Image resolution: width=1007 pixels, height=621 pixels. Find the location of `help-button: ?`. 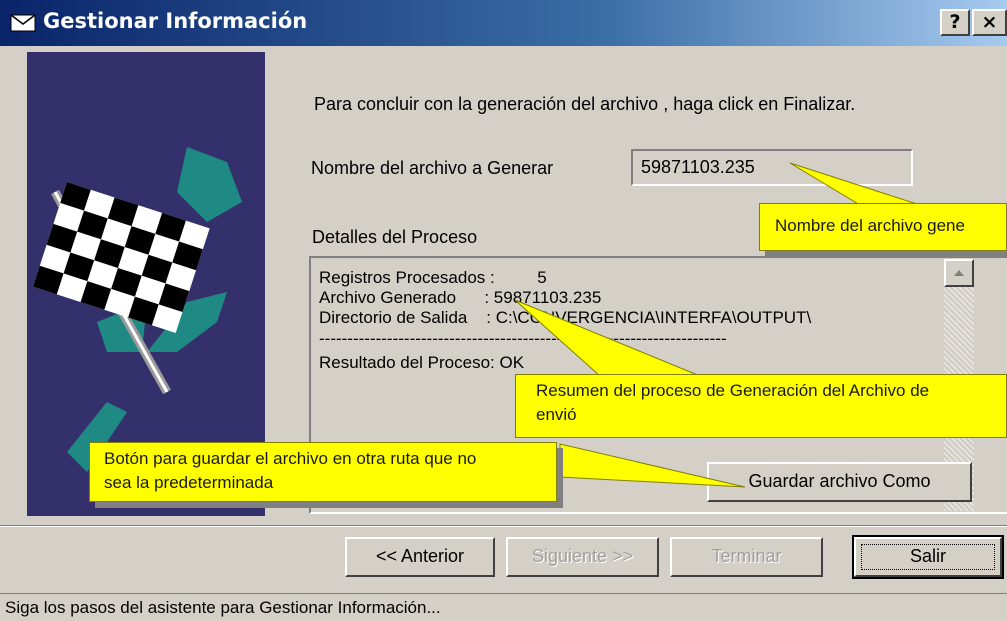

help-button: ? is located at coordinates (955, 22).